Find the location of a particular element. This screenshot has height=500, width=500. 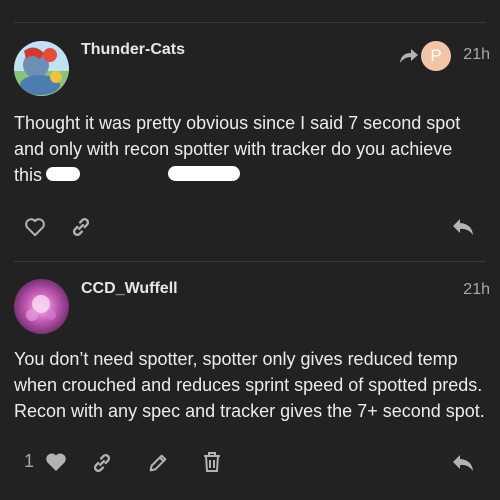

pencil-icon is located at coordinates (158, 463).